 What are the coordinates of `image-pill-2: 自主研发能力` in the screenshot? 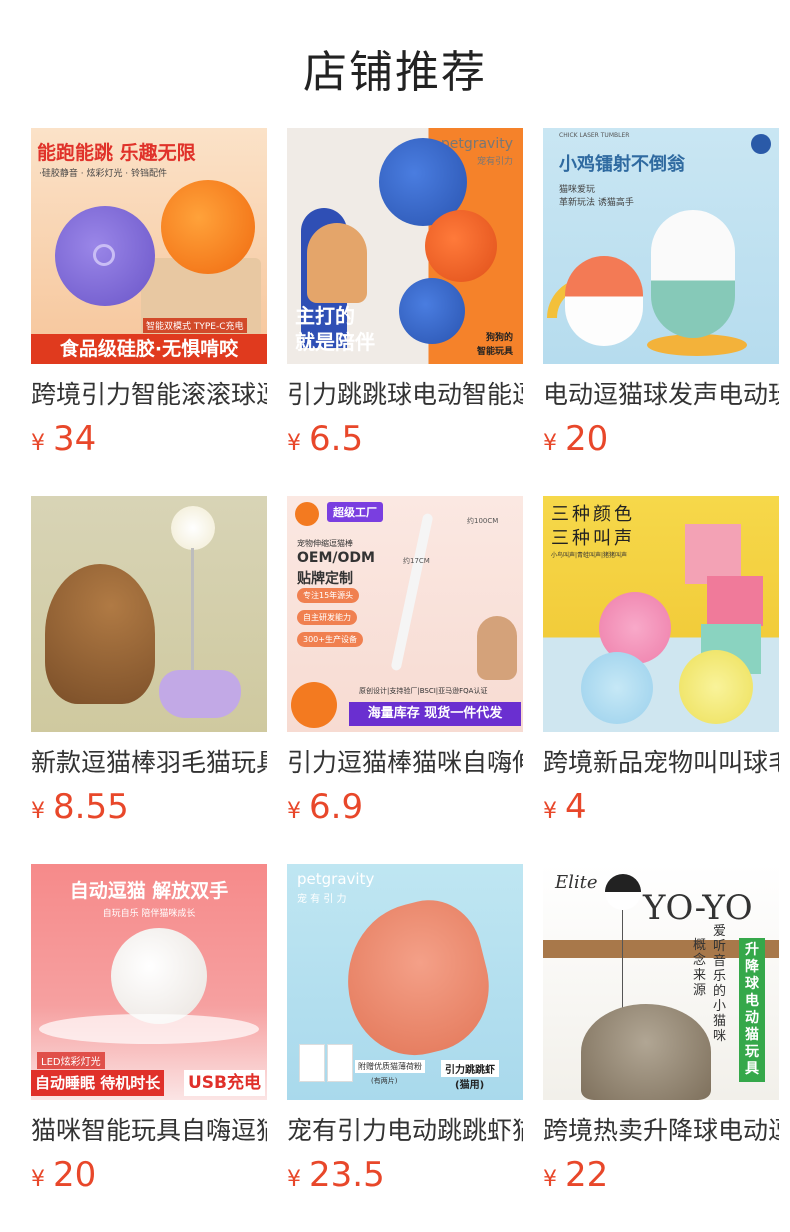 It's located at (327, 617).